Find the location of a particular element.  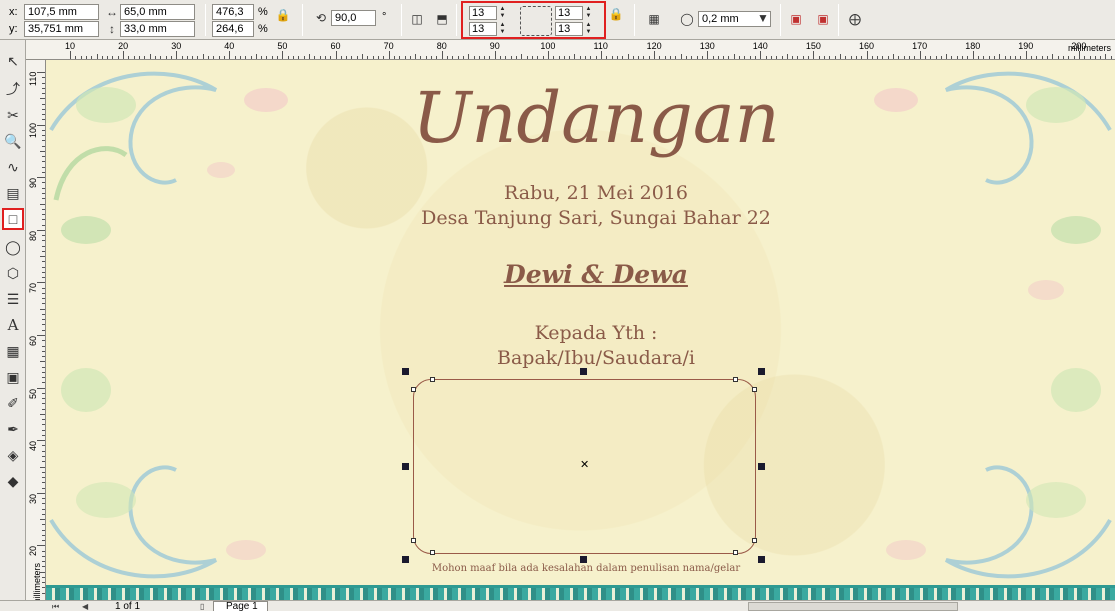

page-tab: Page 1 is located at coordinates (240, 606).